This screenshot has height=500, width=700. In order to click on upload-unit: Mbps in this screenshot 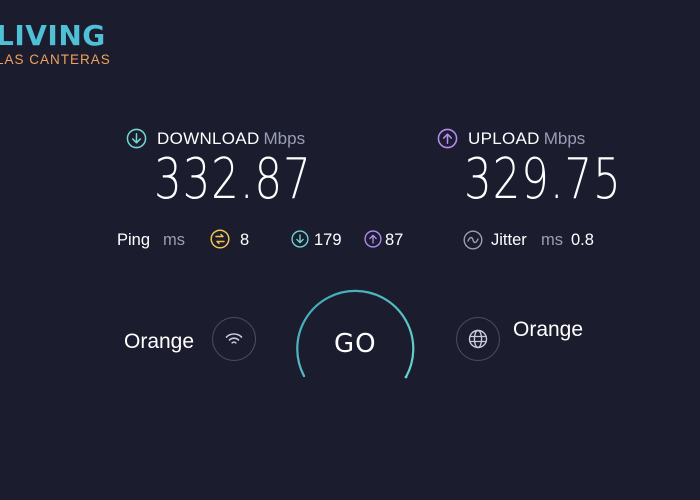, I will do `click(564, 138)`.